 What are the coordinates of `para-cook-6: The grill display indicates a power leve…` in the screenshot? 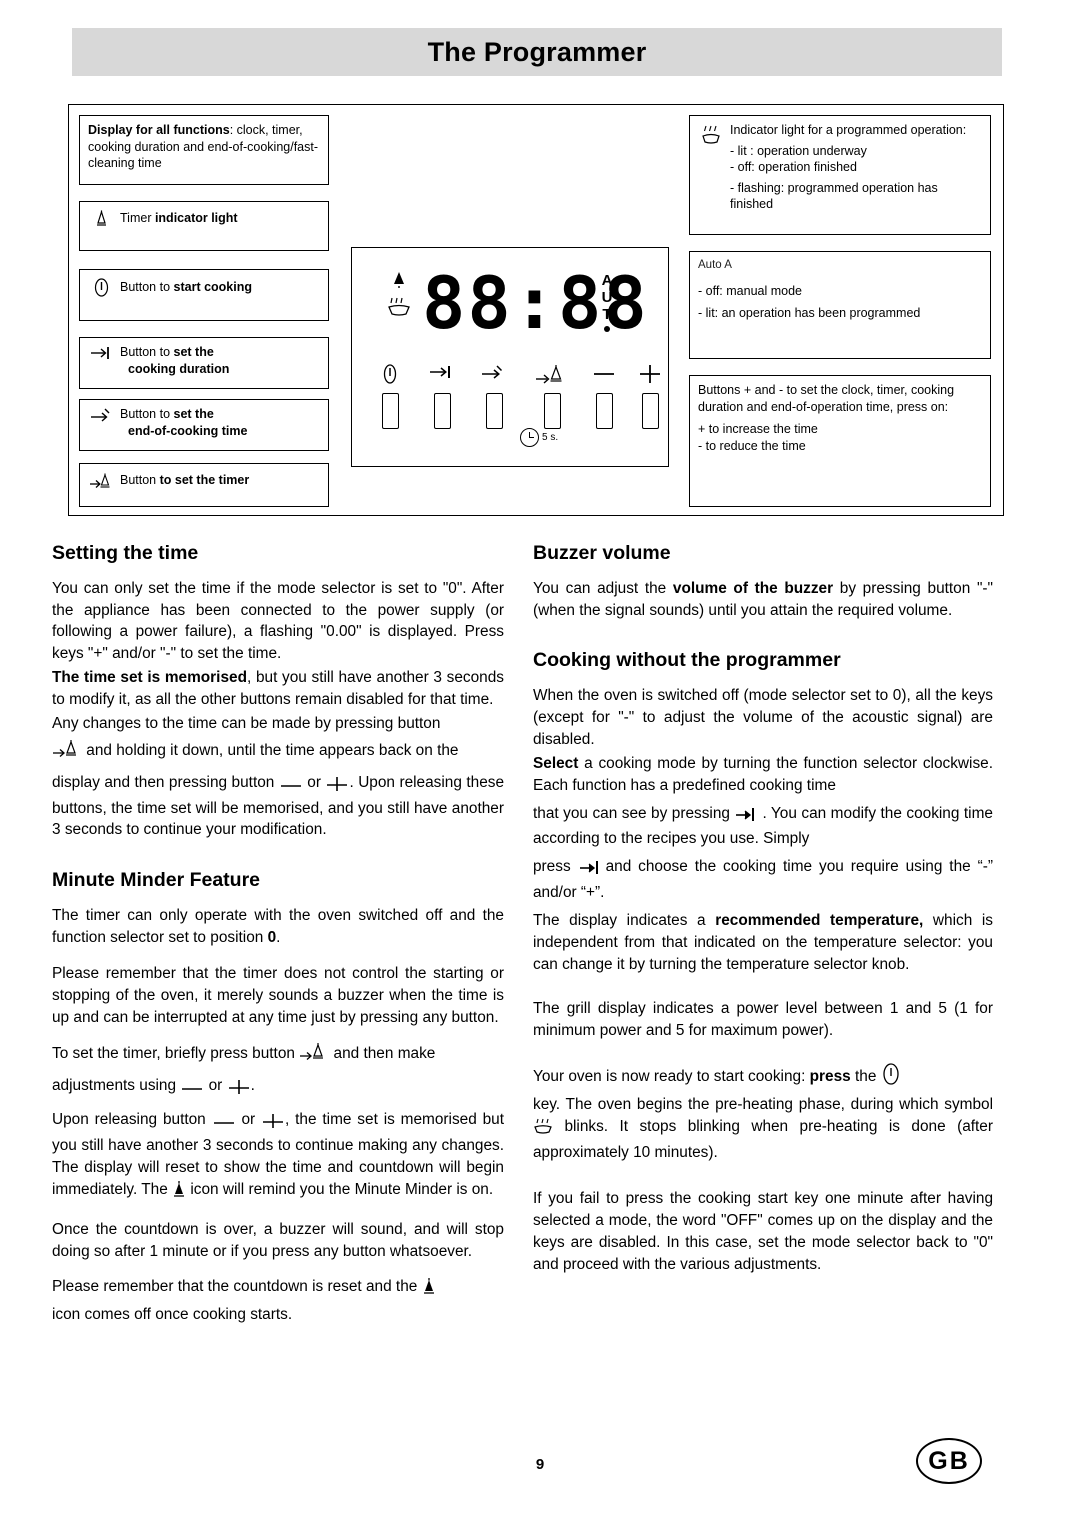 It's located at (763, 1019).